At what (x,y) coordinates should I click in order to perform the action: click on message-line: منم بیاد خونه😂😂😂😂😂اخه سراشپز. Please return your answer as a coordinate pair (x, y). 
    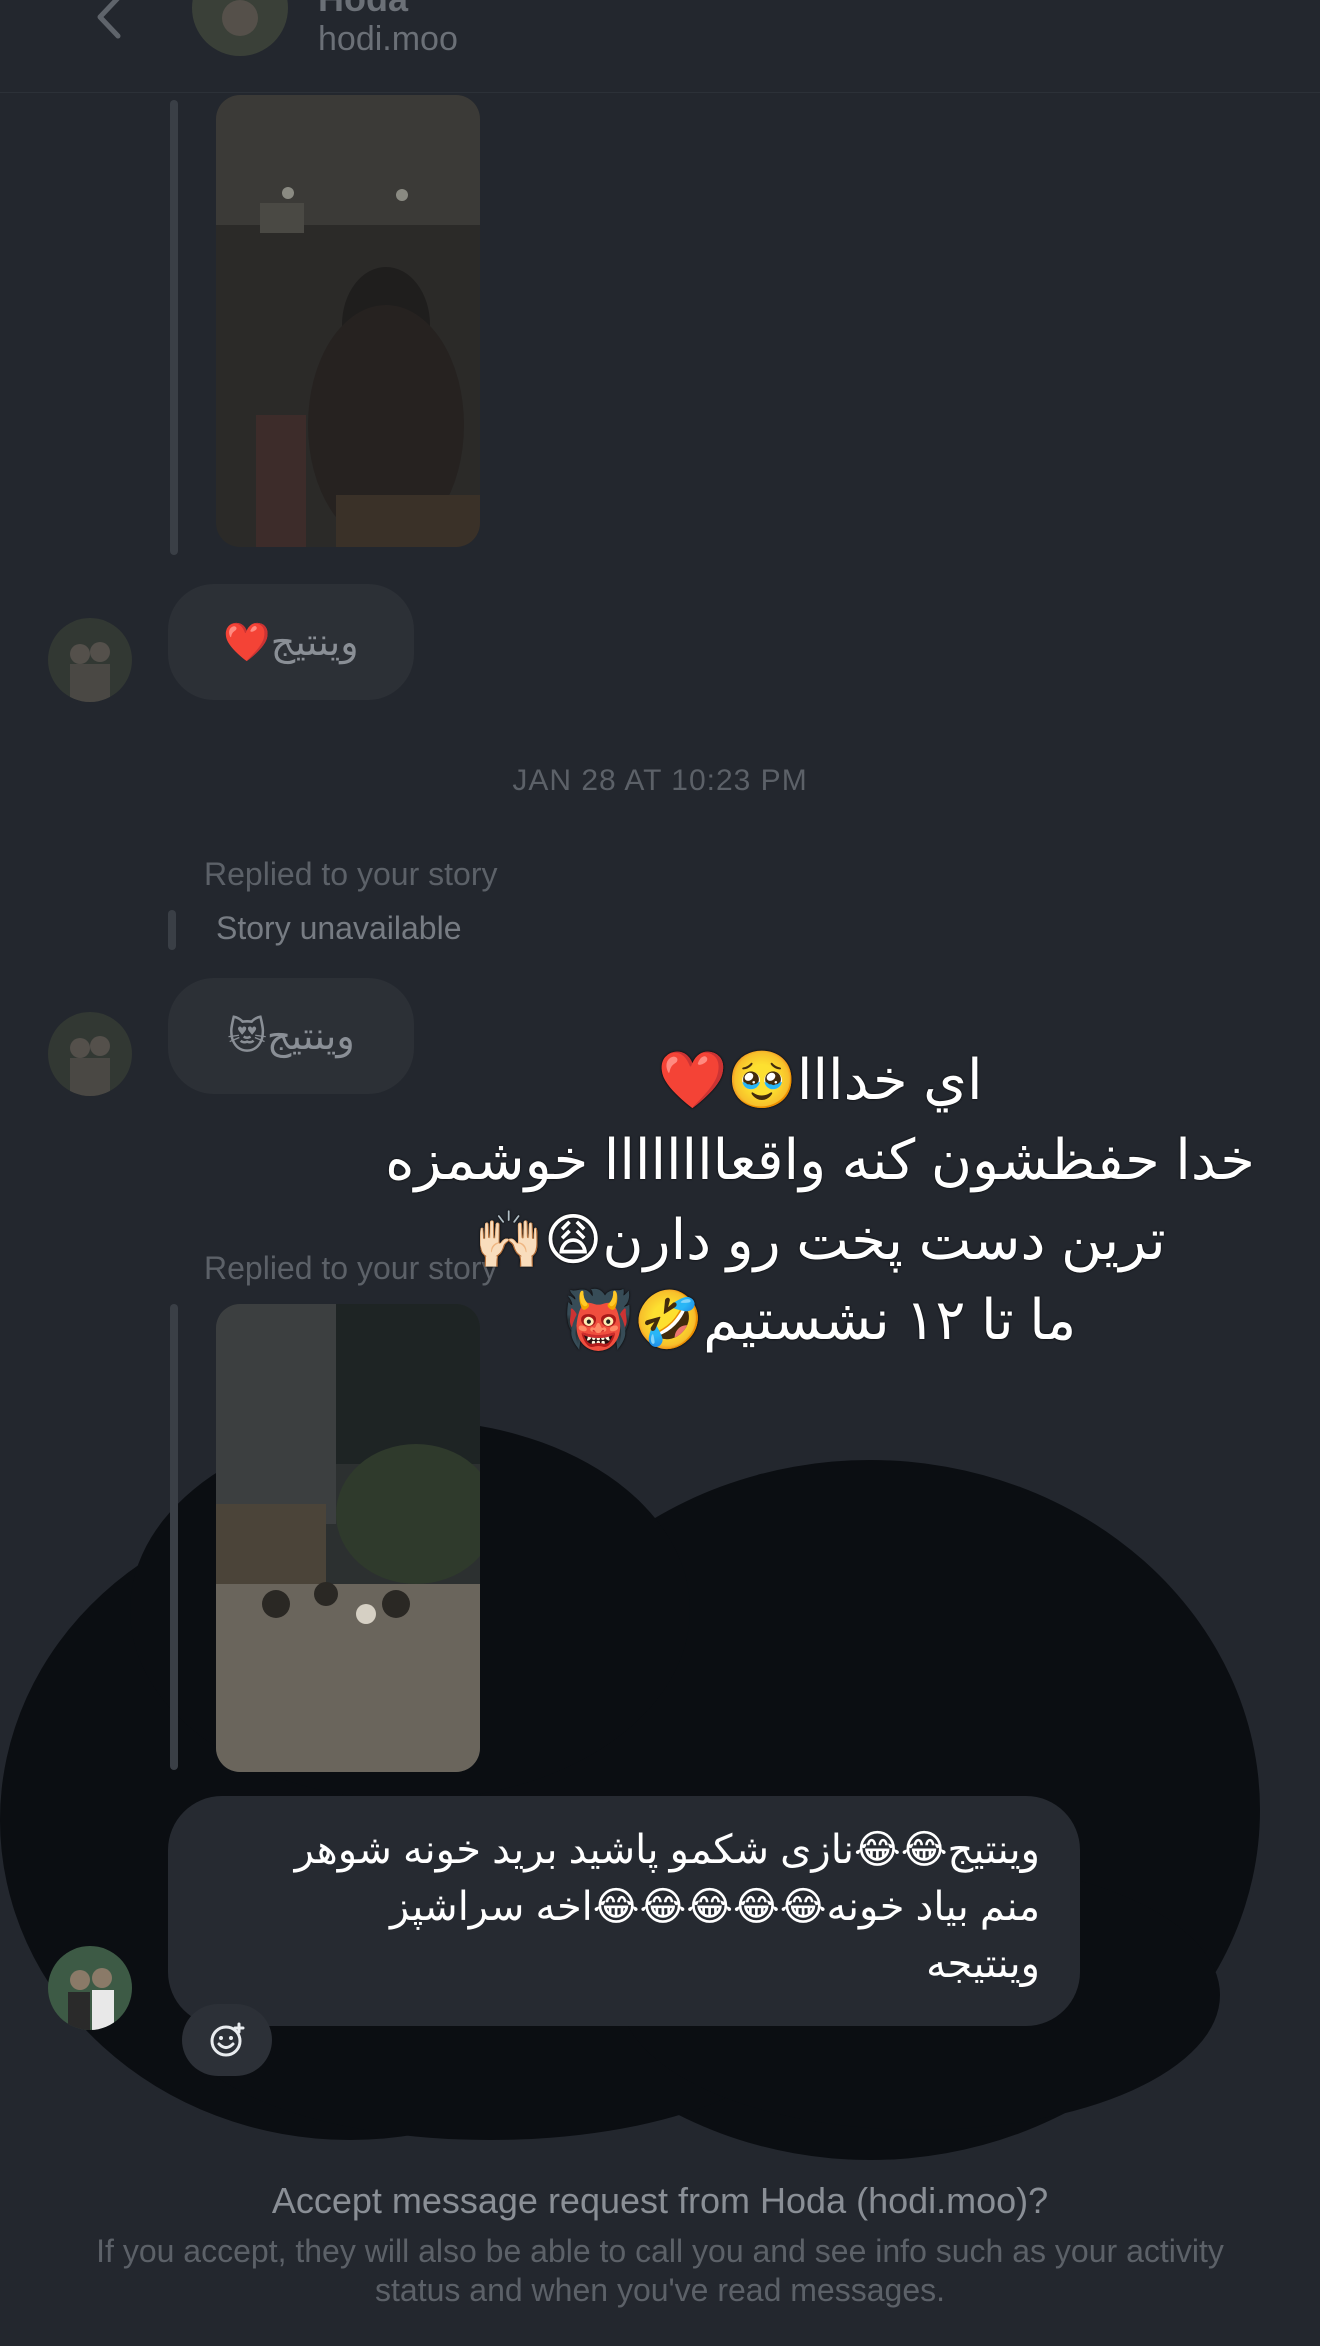
    Looking at the image, I should click on (715, 1907).